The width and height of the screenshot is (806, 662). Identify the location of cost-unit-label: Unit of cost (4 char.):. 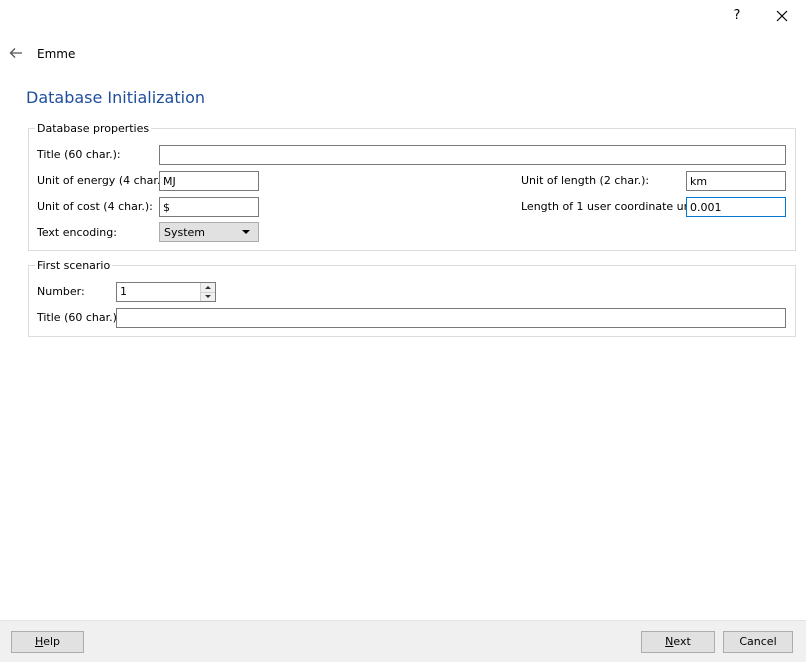
(95, 206).